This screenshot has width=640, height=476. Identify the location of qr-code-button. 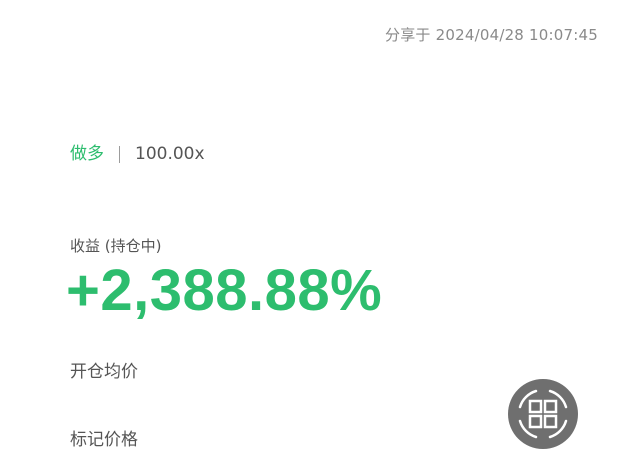
(543, 414).